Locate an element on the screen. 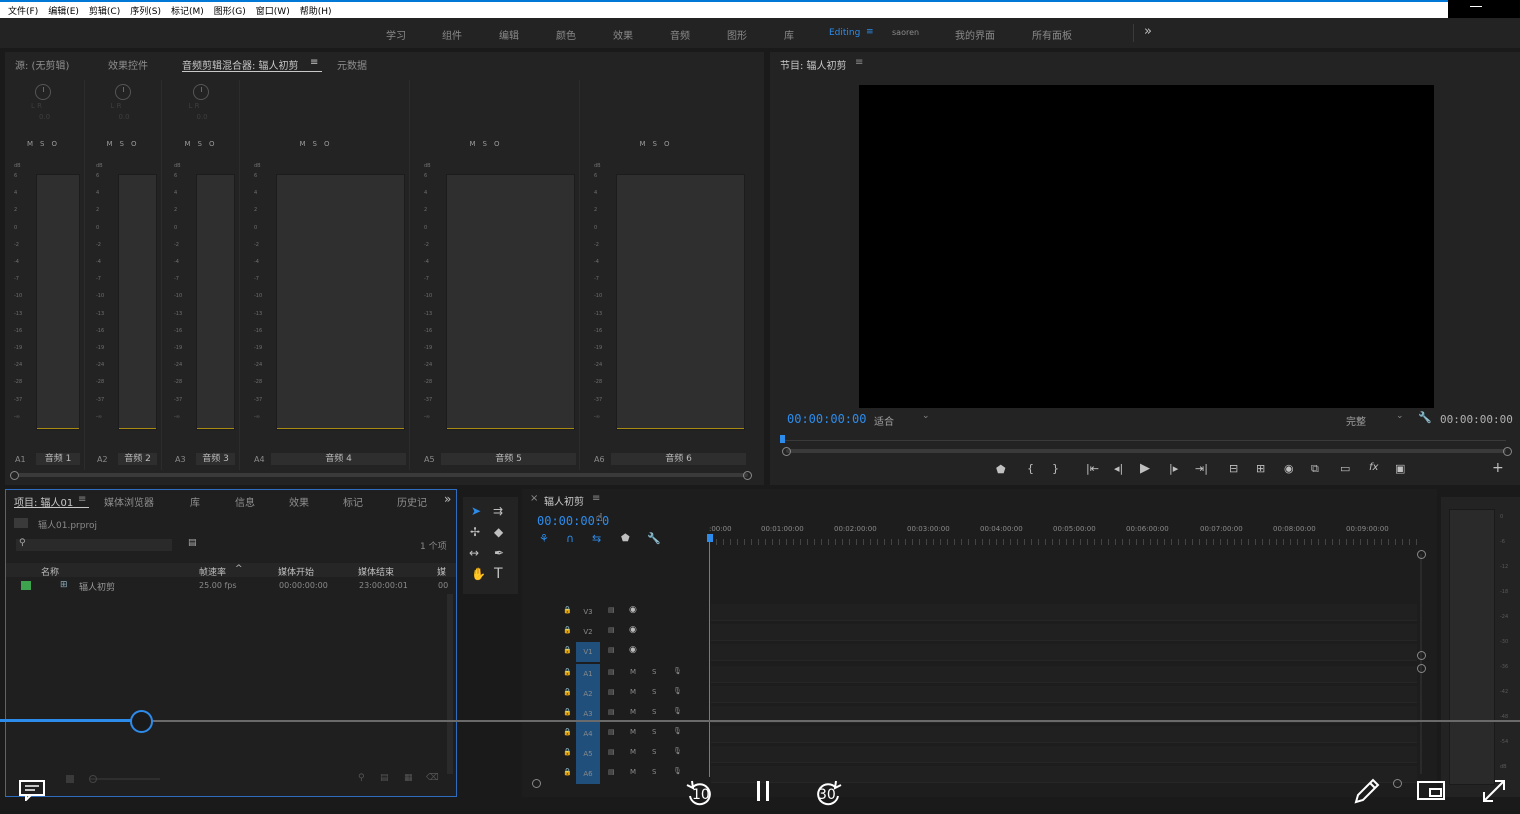 This screenshot has height=814, width=1520. video-progress-knob is located at coordinates (141, 721).